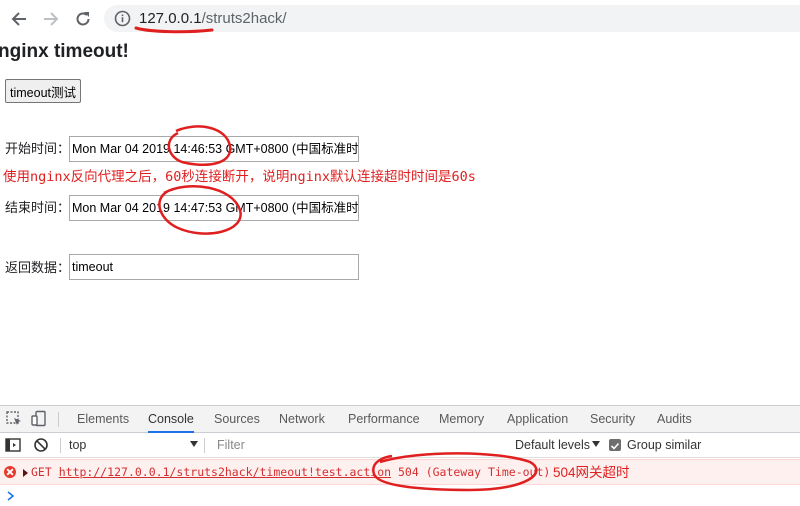 Image resolution: width=800 pixels, height=506 pixels. I want to click on browser-toolbar: 127.0.0.1/struts2hack/, so click(400, 19).